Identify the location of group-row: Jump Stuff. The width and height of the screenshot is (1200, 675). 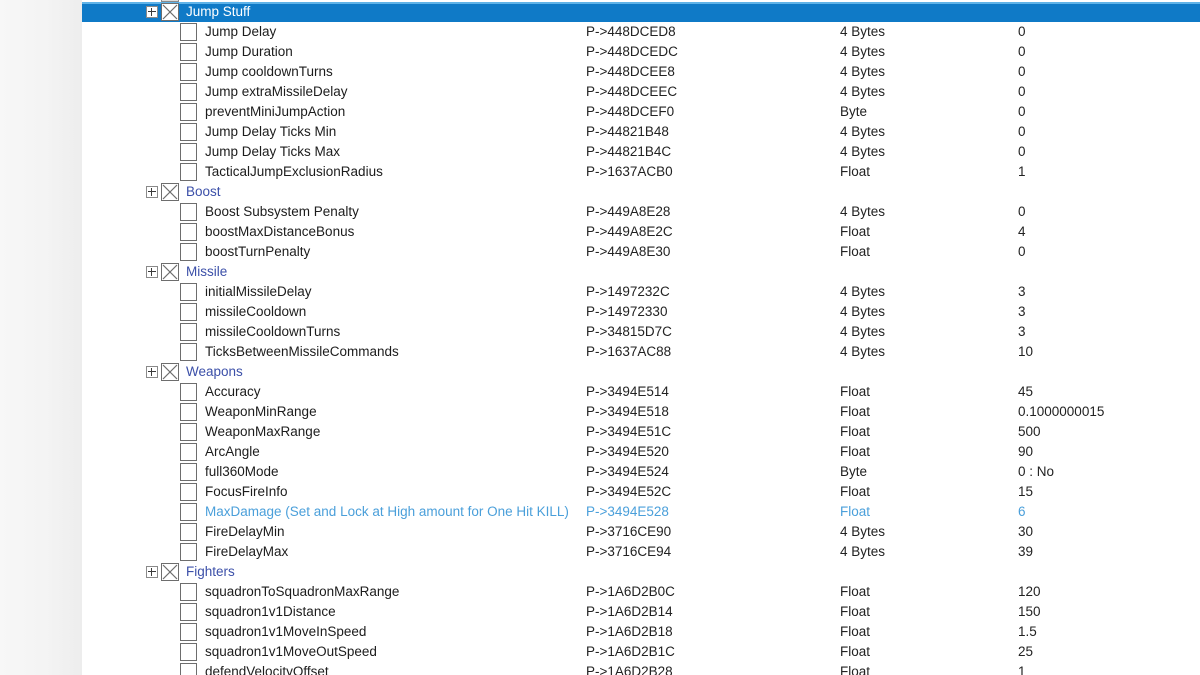
(641, 12).